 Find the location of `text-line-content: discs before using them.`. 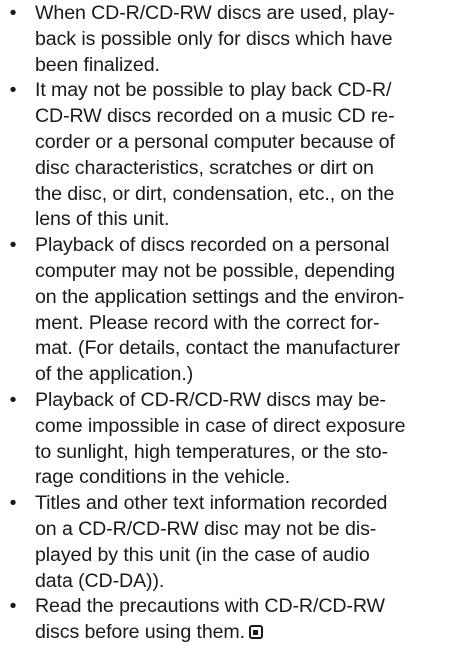

text-line-content: discs before using them. is located at coordinates (140, 632).